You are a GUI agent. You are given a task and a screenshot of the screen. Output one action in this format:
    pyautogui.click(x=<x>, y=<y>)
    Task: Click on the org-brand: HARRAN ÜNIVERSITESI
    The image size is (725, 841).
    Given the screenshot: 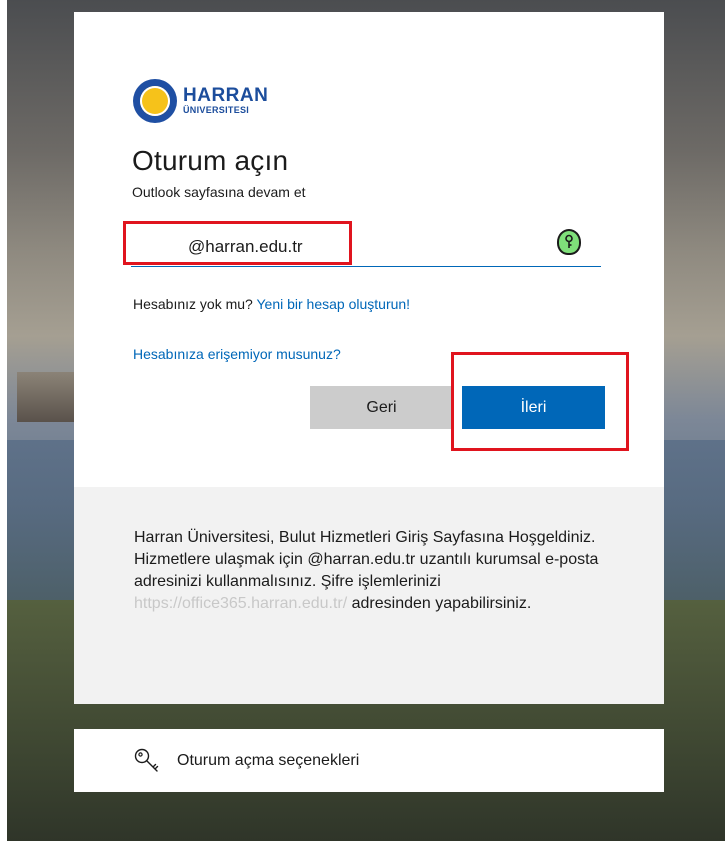 What is the action you would take?
    pyautogui.click(x=225, y=101)
    